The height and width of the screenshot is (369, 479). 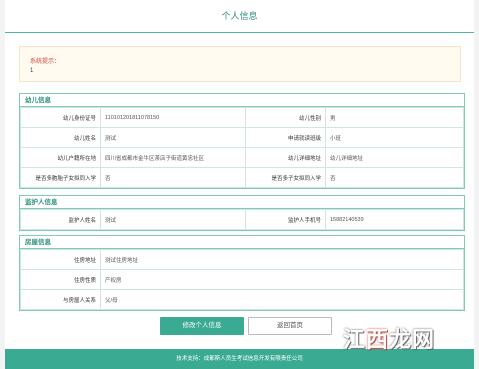 What do you see at coordinates (60, 177) in the screenshot?
I see `field-label: 是否多胞胎子女拟同入学` at bounding box center [60, 177].